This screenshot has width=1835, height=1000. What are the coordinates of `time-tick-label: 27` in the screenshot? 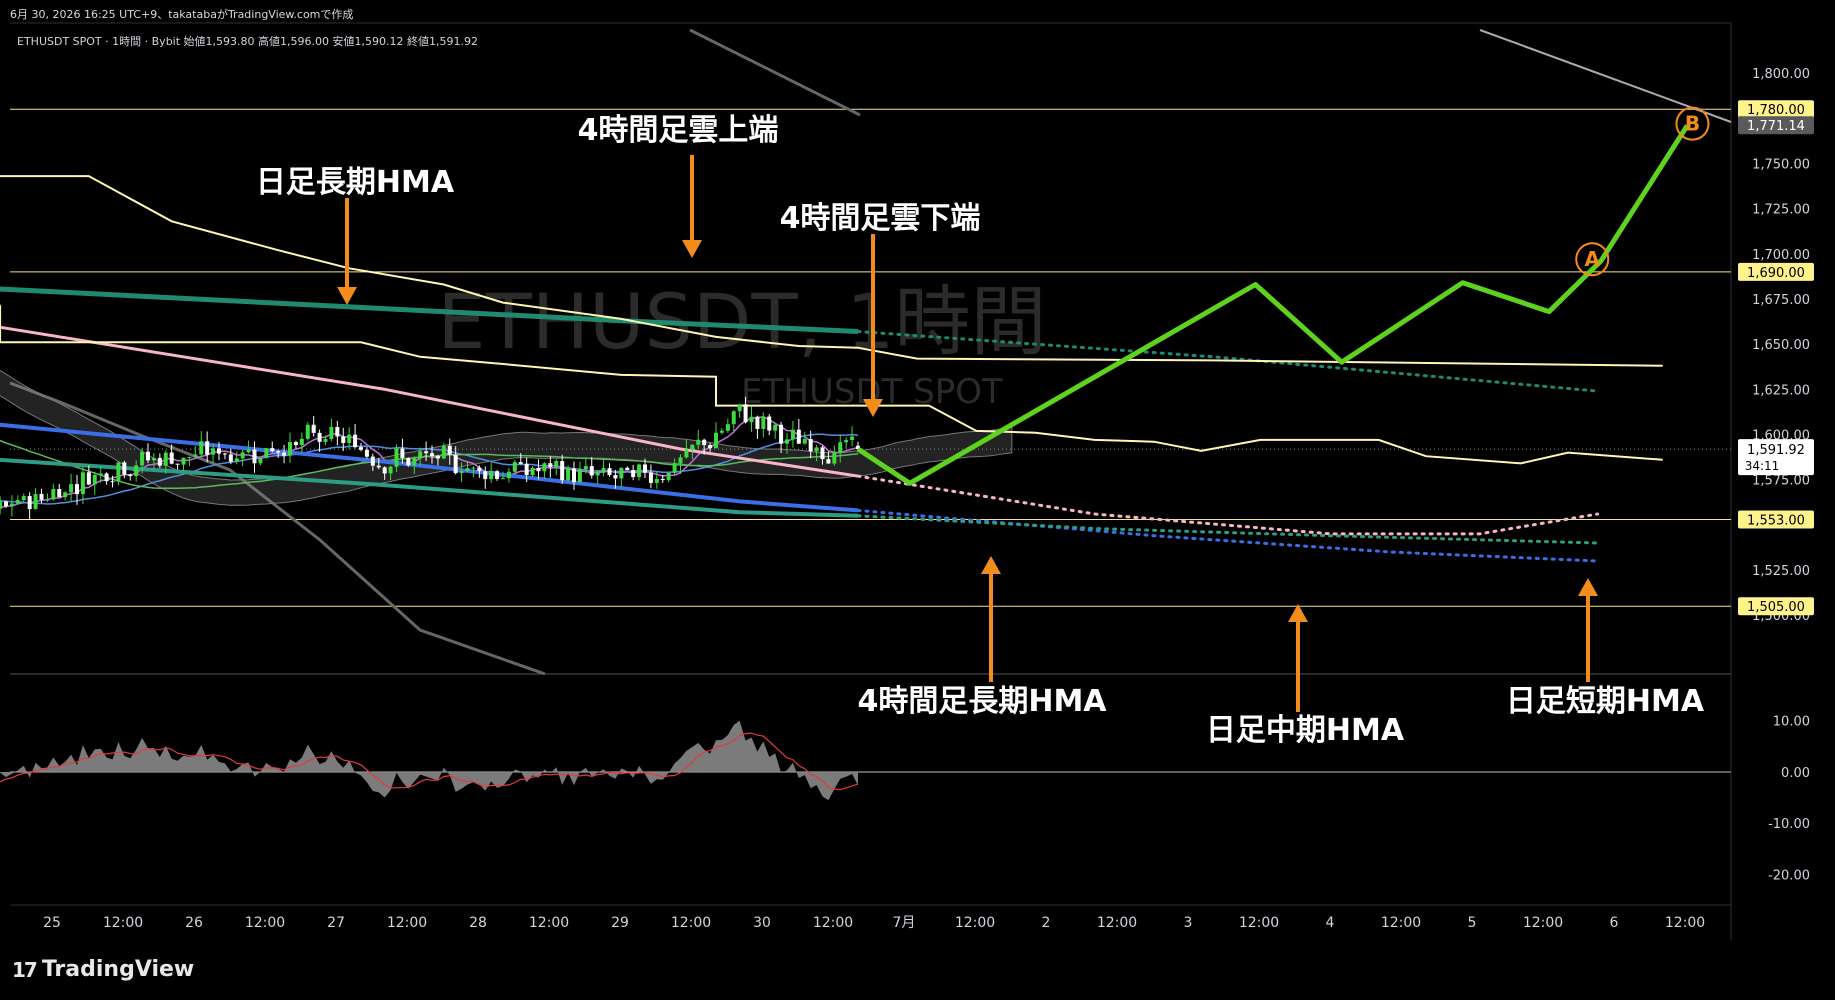 It's located at (336, 923).